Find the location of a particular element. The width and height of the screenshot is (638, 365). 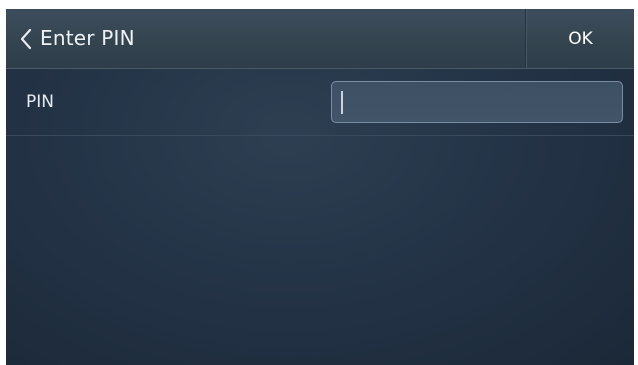

text-caret is located at coordinates (342, 102).